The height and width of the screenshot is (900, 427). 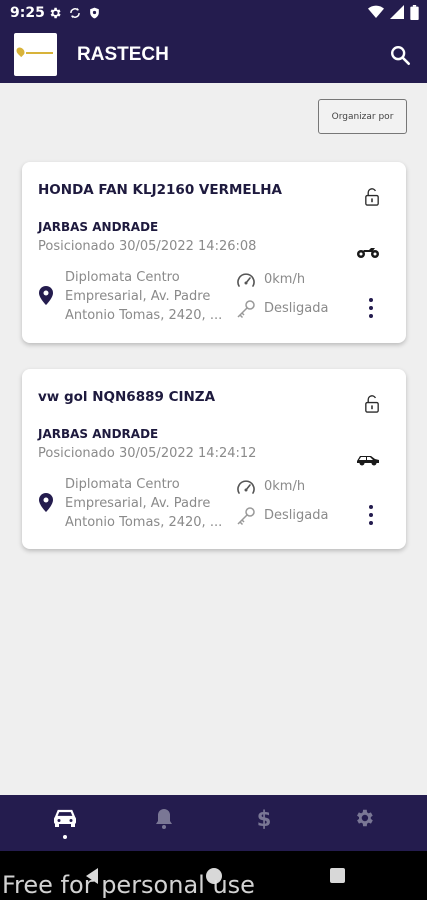 What do you see at coordinates (337, 875) in the screenshot?
I see `recent-apps-icon` at bounding box center [337, 875].